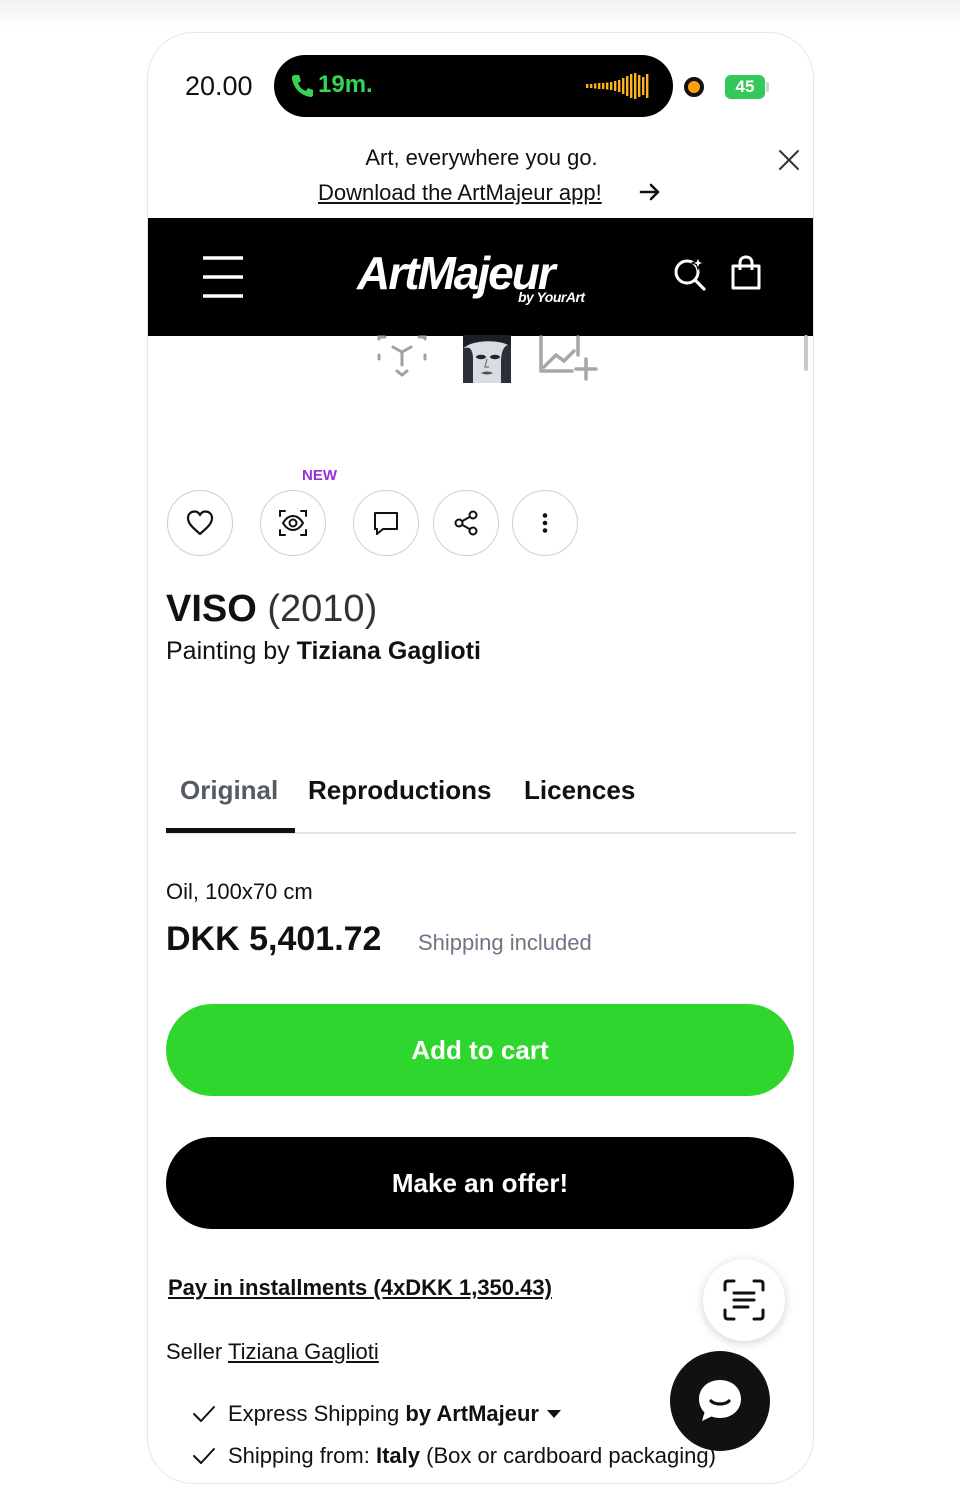 This screenshot has height=1489, width=960. Describe the element at coordinates (505, 942) in the screenshot. I see `shipping-included-note: Shipping included` at that location.